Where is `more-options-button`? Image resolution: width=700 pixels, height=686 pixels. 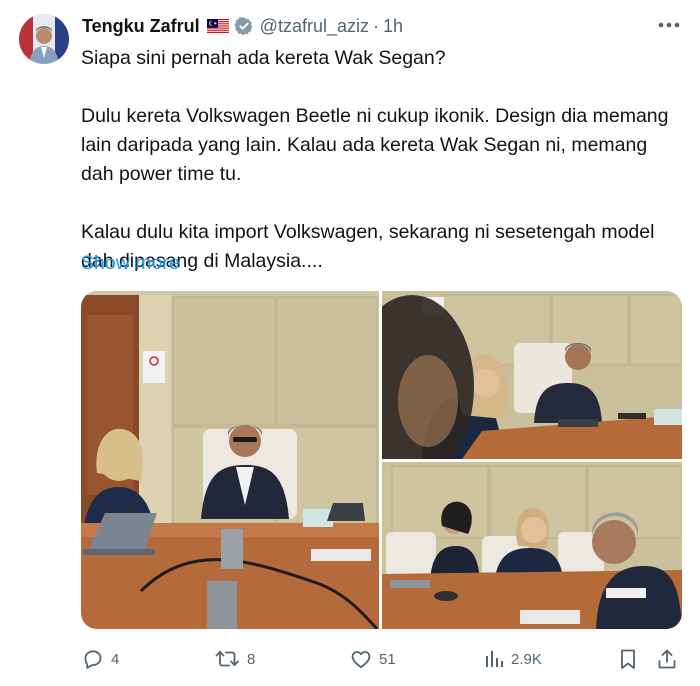
more-options-button is located at coordinates (669, 25).